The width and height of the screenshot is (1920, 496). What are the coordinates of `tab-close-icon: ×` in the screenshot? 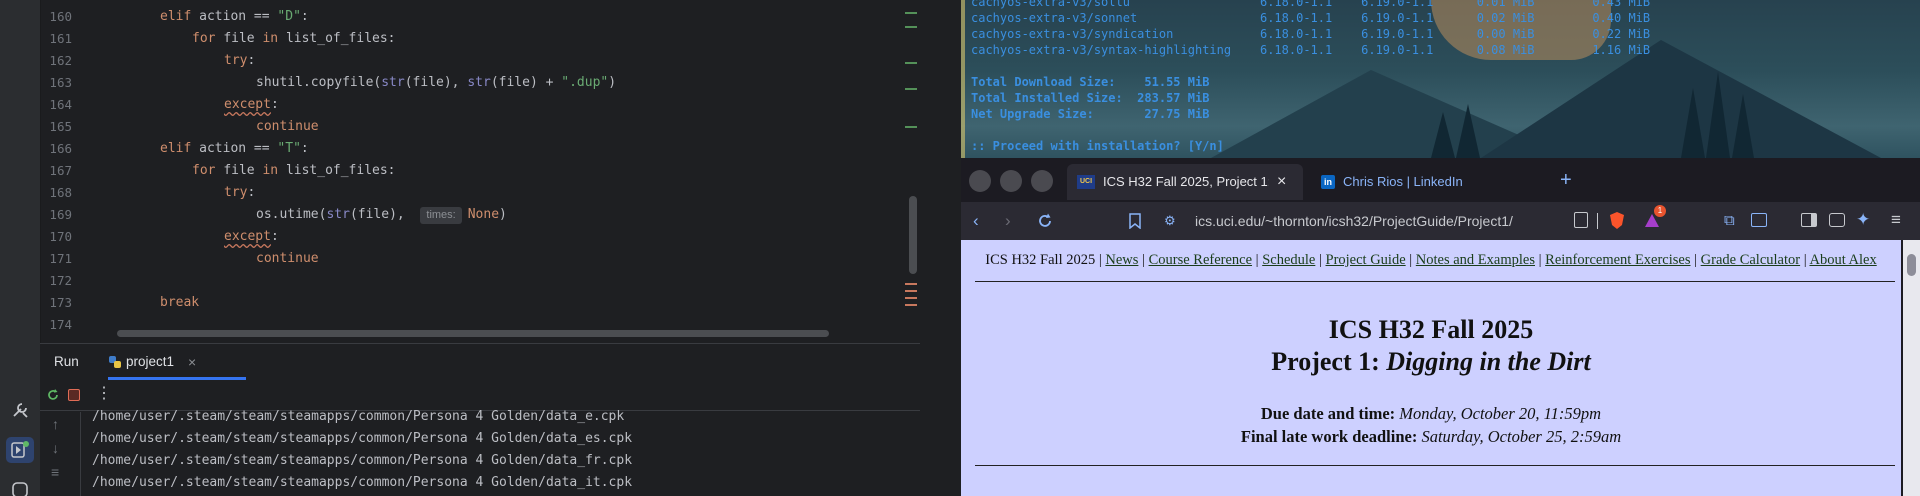 It's located at (1281, 182).